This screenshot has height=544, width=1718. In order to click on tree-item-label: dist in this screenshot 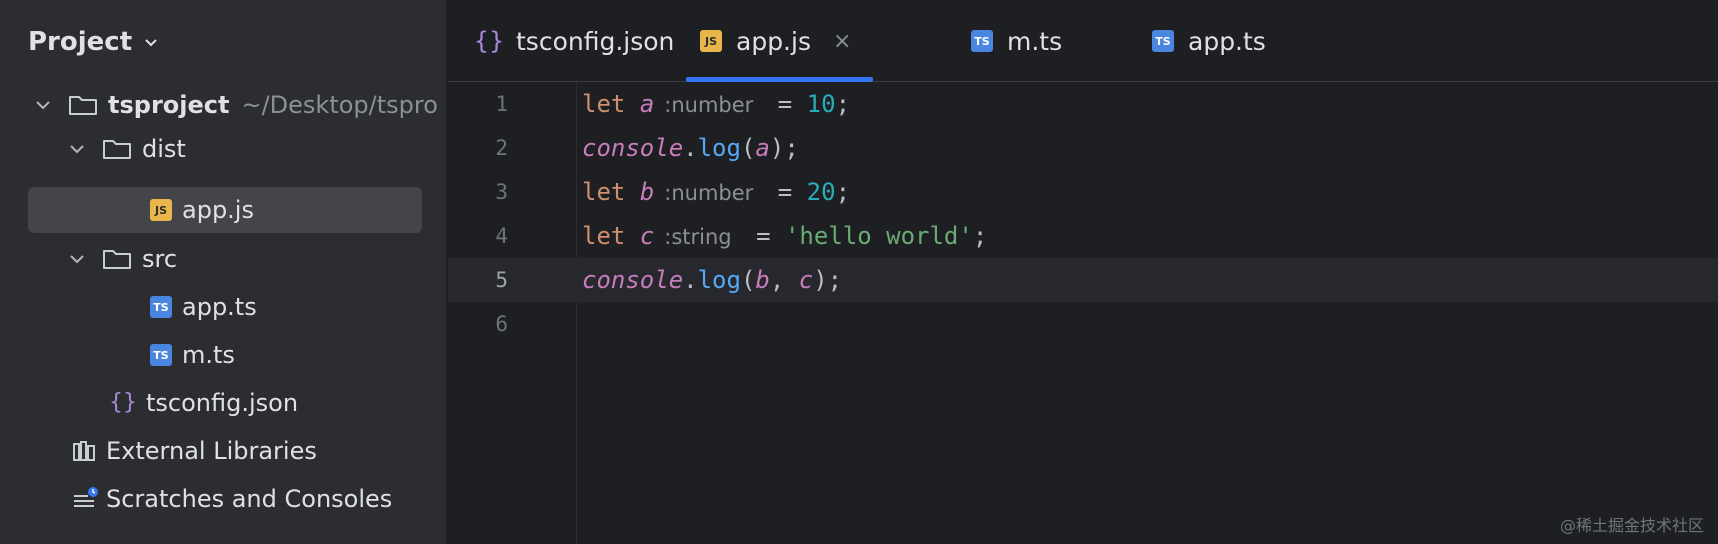, I will do `click(164, 149)`.